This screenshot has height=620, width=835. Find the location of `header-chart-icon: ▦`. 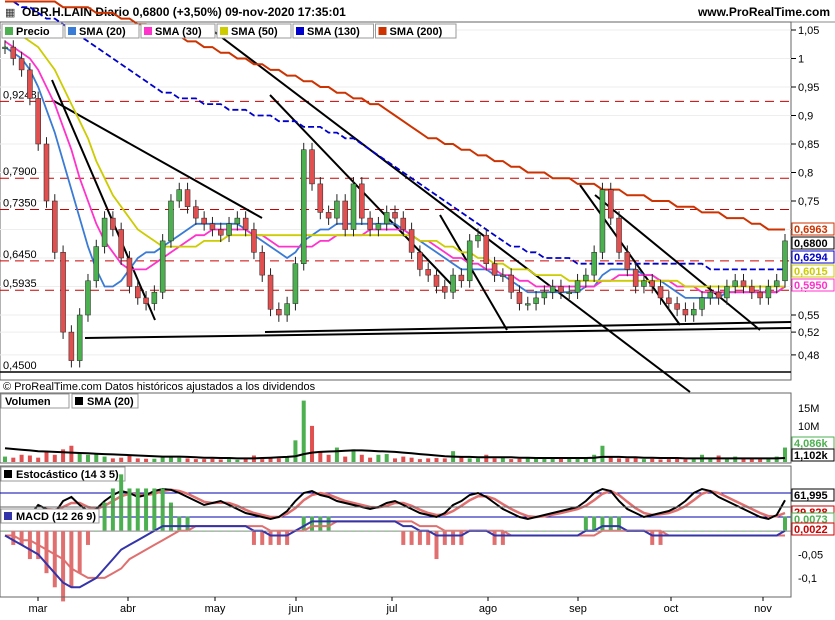

header-chart-icon: ▦ is located at coordinates (10, 13).